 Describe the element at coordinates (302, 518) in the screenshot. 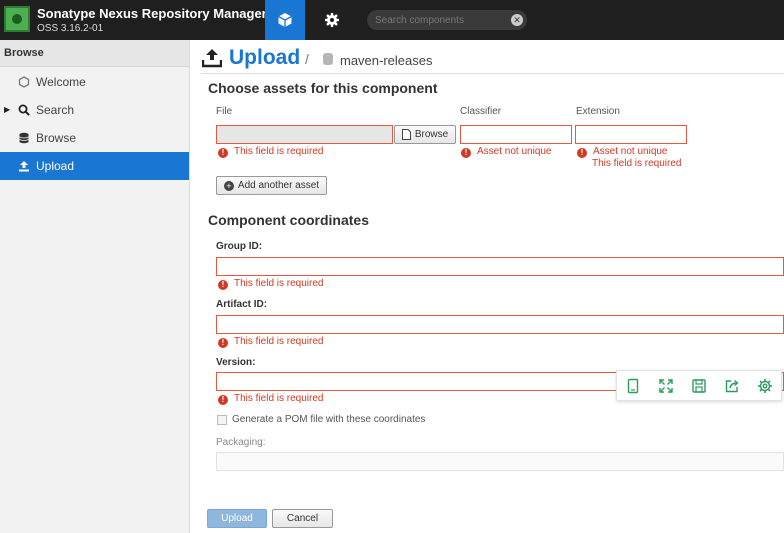

I see `cancel-button: Cancel` at that location.